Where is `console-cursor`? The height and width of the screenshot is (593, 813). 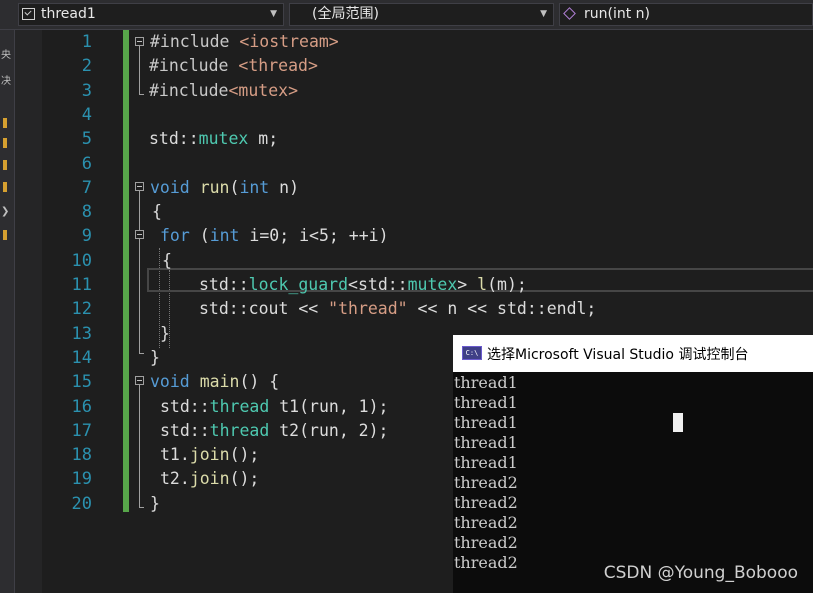
console-cursor is located at coordinates (678, 422).